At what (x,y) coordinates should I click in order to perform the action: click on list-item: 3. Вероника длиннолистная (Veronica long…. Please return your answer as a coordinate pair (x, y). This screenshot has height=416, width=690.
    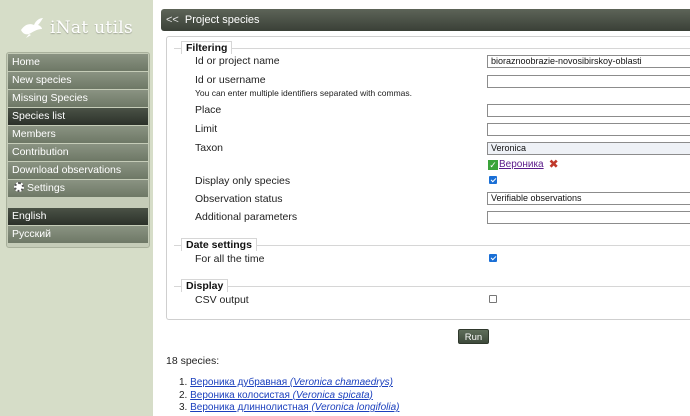
    Looking at the image, I should click on (289, 408).